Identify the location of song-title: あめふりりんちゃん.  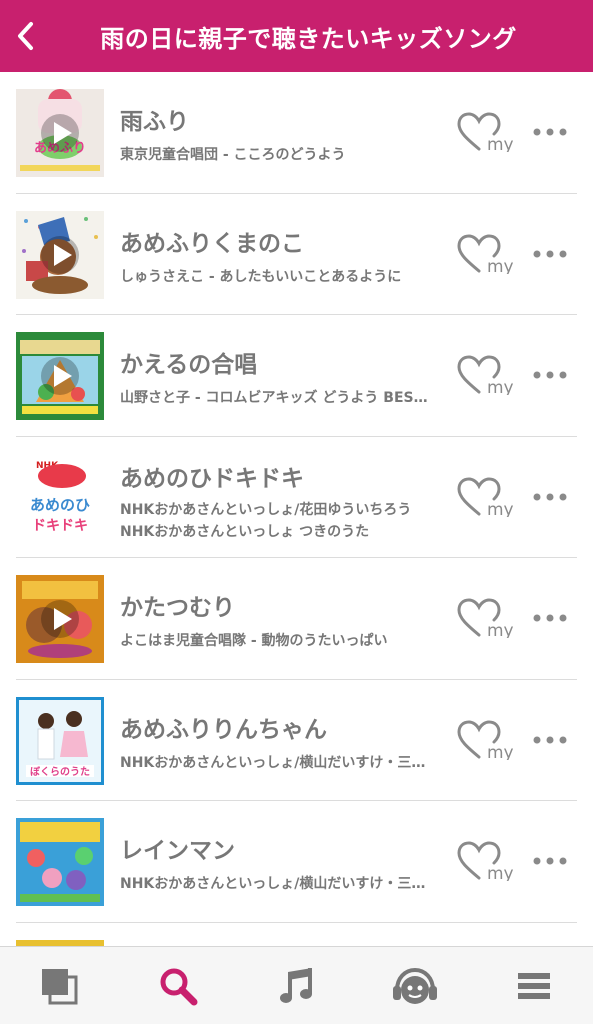
(223, 727).